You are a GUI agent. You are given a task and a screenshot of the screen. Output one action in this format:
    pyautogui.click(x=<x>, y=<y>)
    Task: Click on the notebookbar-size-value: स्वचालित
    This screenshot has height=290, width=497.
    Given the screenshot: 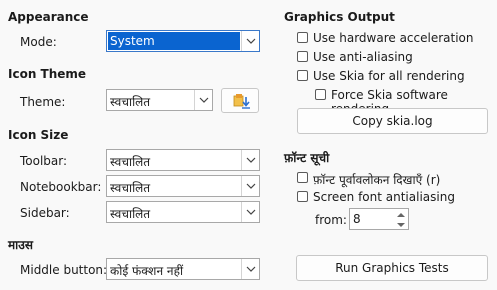 What is the action you would take?
    pyautogui.click(x=130, y=188)
    